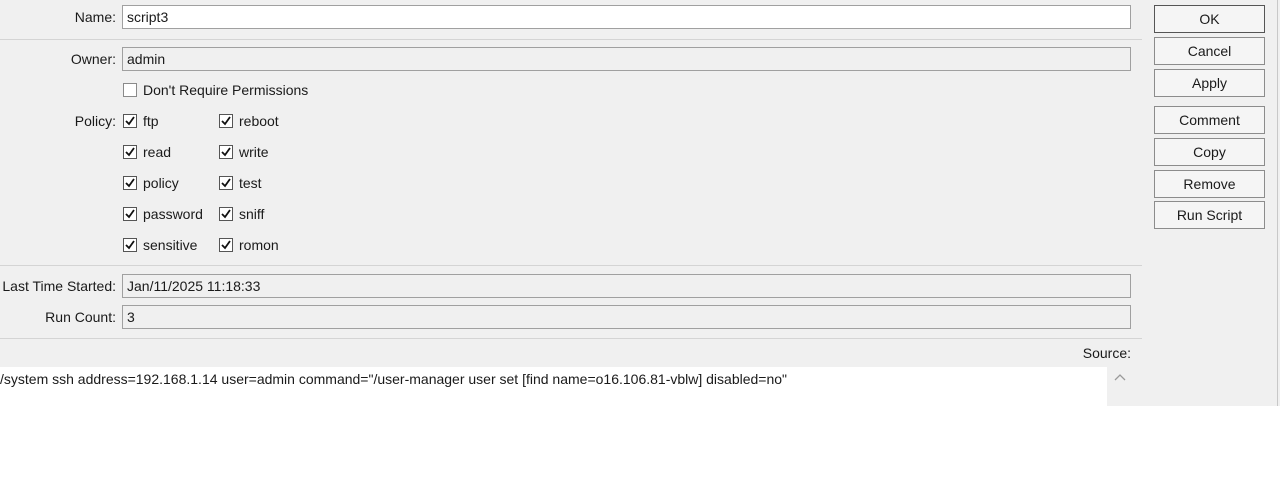 Image resolution: width=1280 pixels, height=484 pixels. What do you see at coordinates (1277, 203) in the screenshot?
I see `window-edge` at bounding box center [1277, 203].